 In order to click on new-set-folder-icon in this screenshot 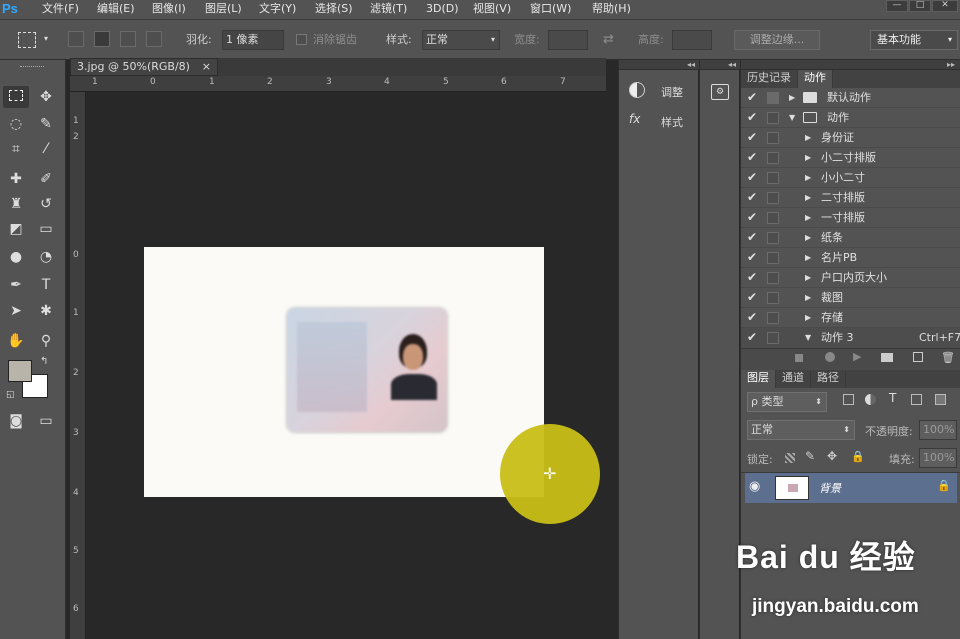, I will do `click(887, 357)`.